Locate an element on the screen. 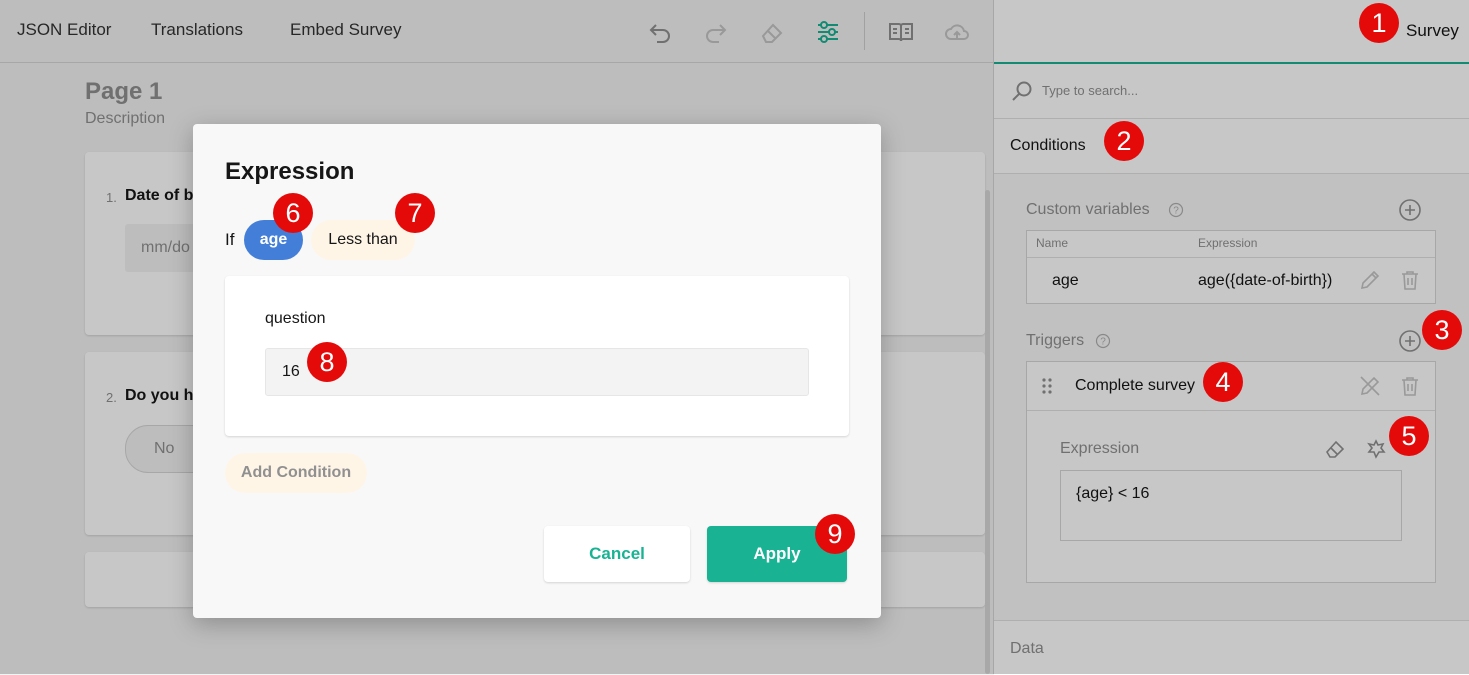 The width and height of the screenshot is (1469, 675). callout-badge: 7 is located at coordinates (415, 213).